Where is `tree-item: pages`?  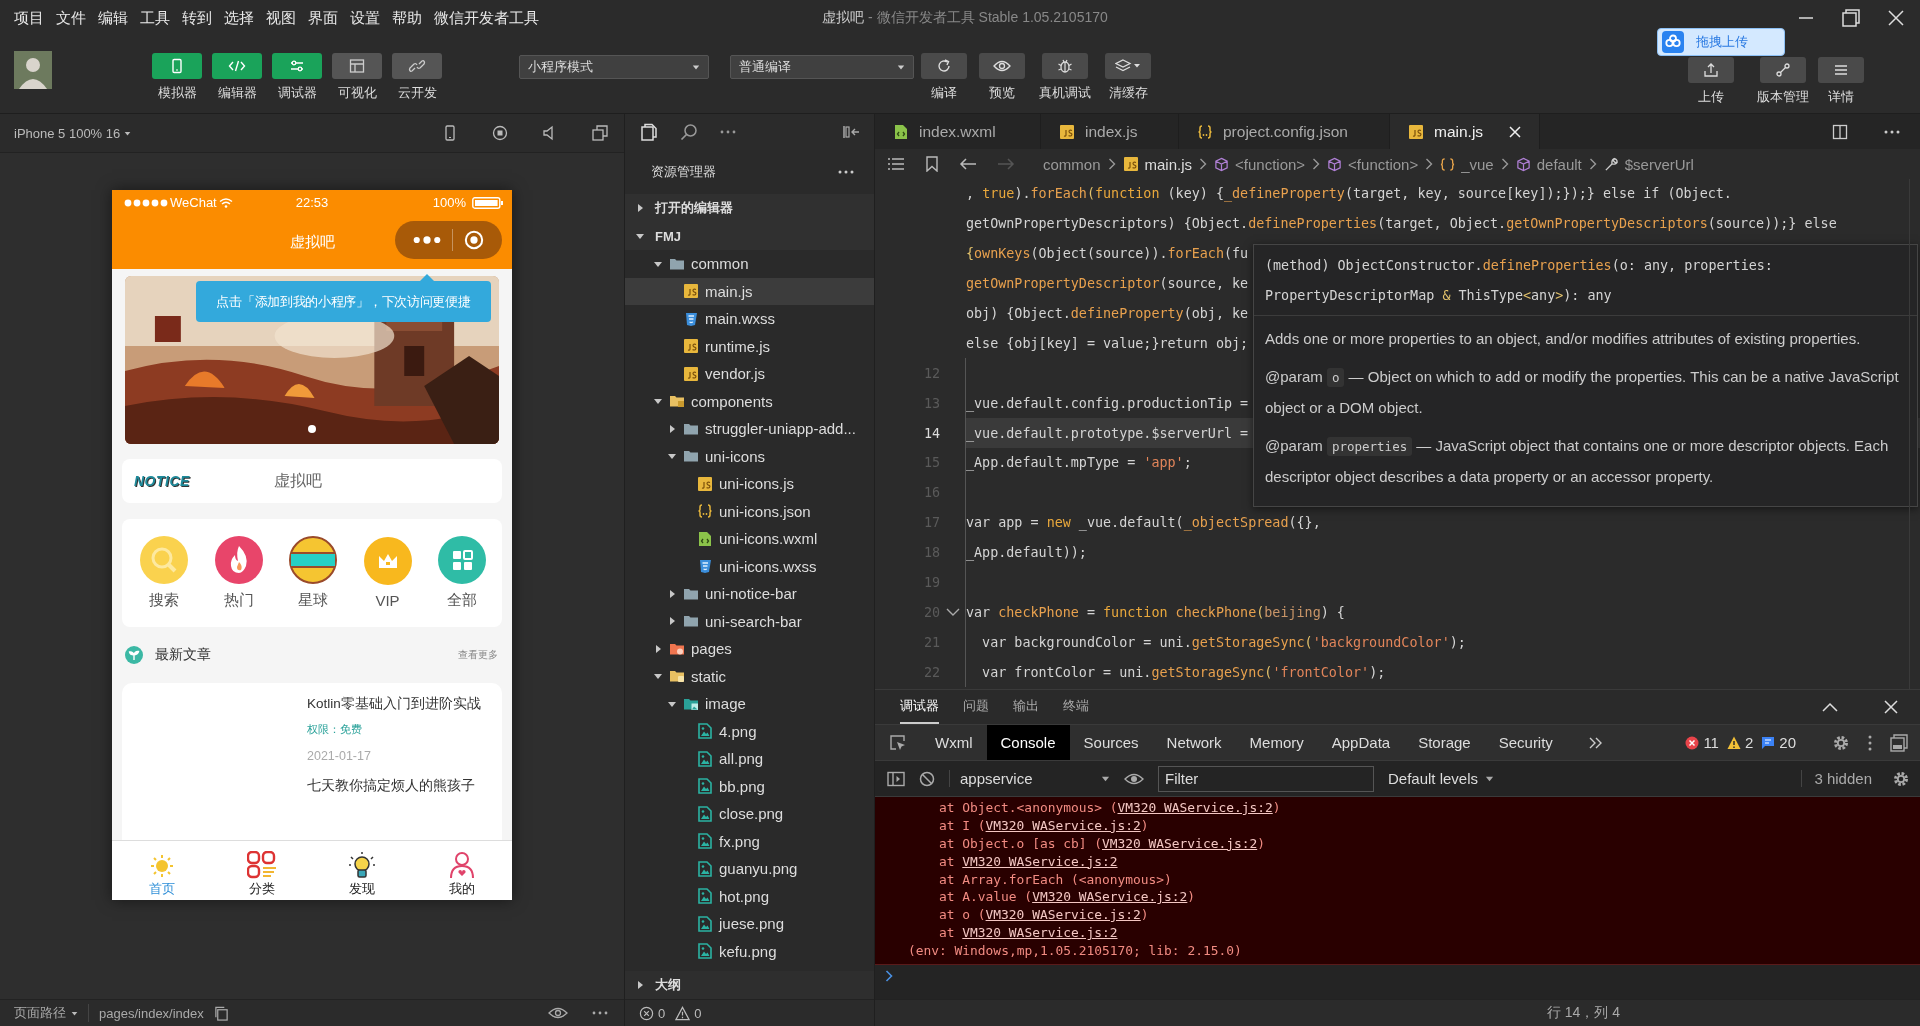
tree-item: pages is located at coordinates (749, 649).